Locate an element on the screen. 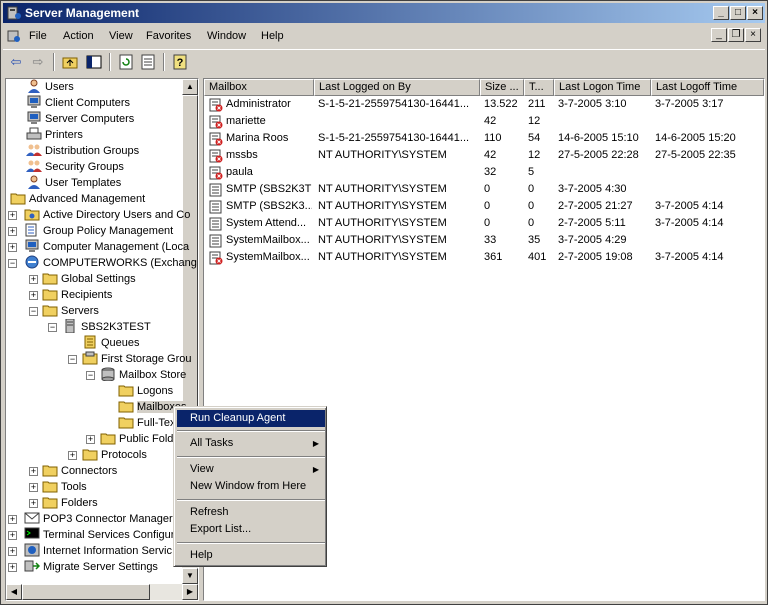 The image size is (768, 605). tree-item: Internet Information Servic is located at coordinates (98, 551).